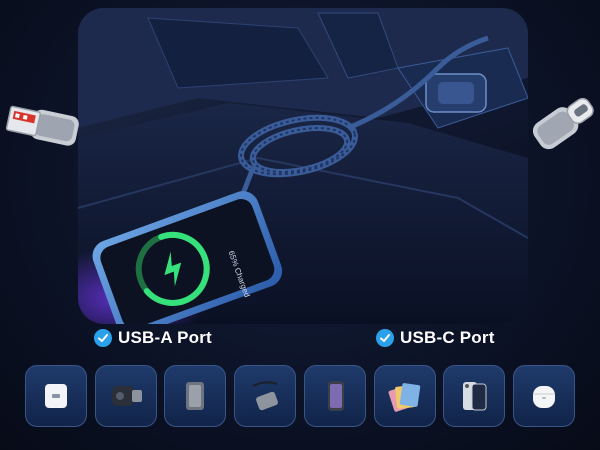 This screenshot has height=450, width=600. I want to click on usb-hub-tile, so click(265, 396).